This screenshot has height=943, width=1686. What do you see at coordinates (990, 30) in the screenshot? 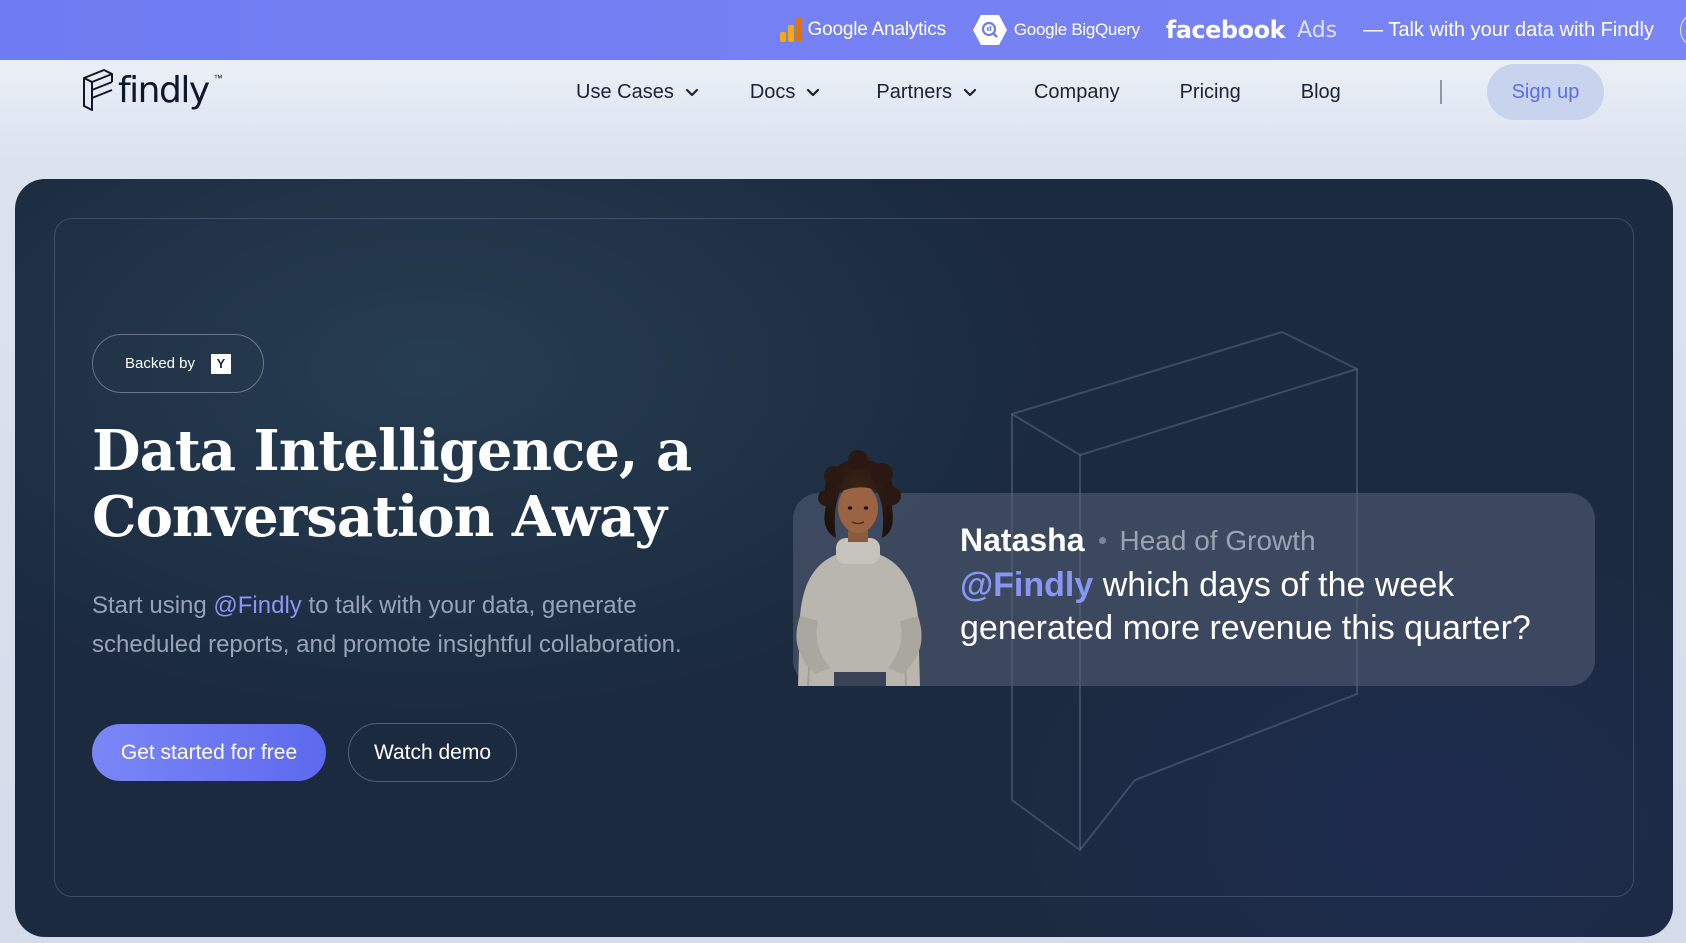
I see `bigquery-icon` at bounding box center [990, 30].